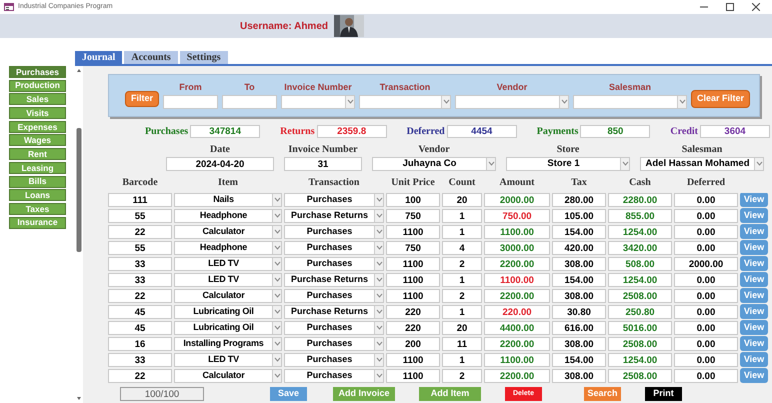 The image size is (772, 403). Describe the element at coordinates (434, 150) in the screenshot. I see `invoice-label: Vendor` at that location.